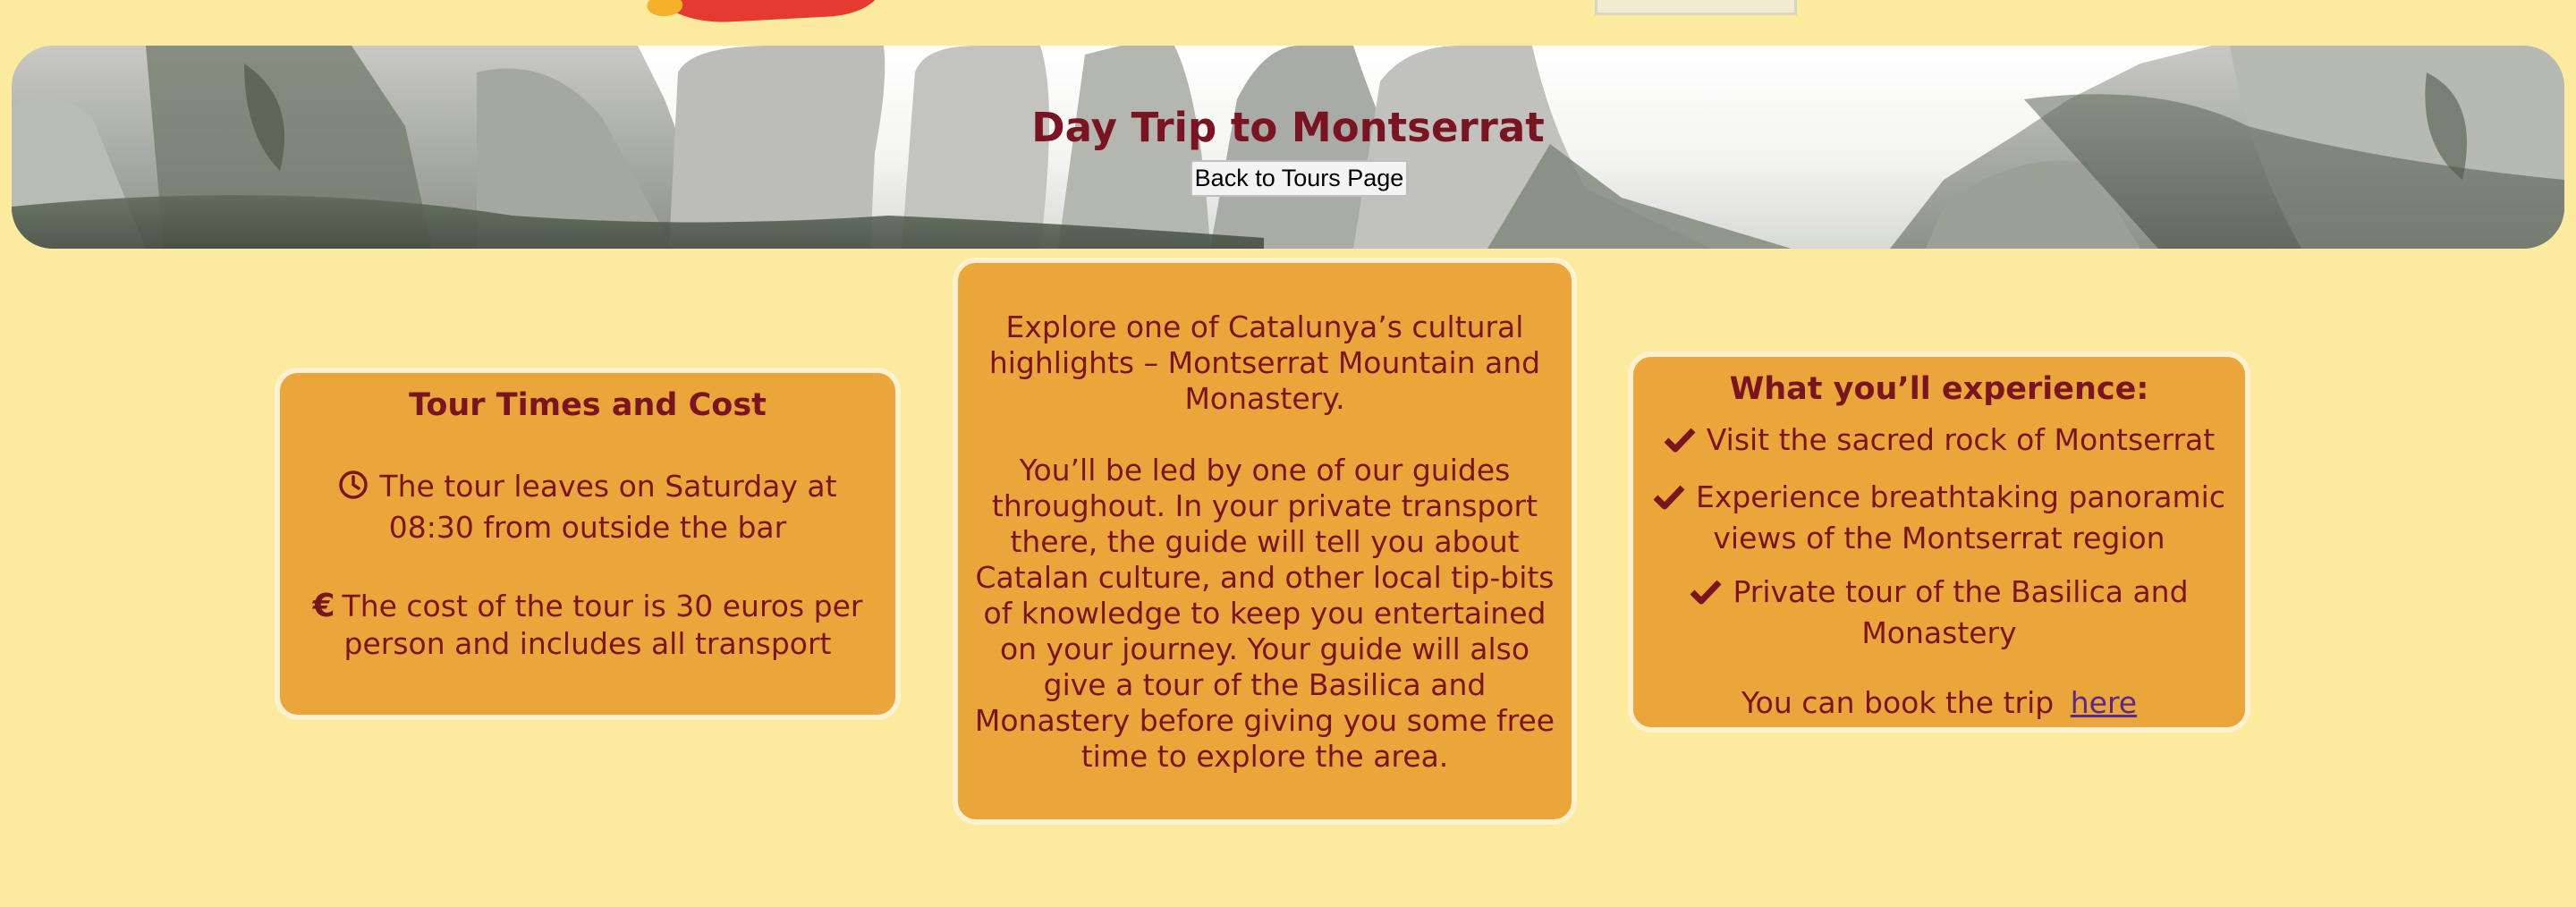 This screenshot has width=2576, height=907. What do you see at coordinates (323, 606) in the screenshot?
I see `euro-icon: €` at bounding box center [323, 606].